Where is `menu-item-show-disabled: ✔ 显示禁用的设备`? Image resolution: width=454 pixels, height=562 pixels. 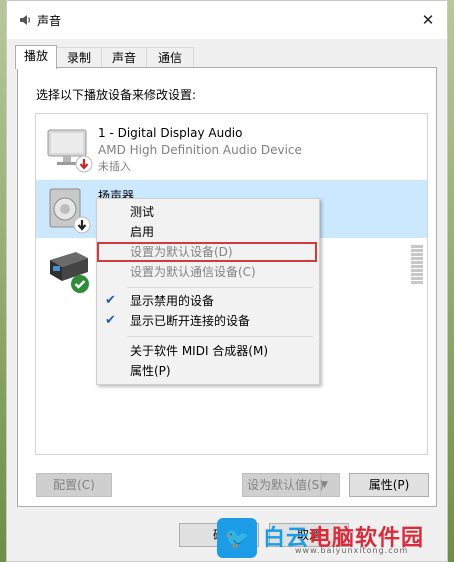 menu-item-show-disabled: ✔ 显示禁用的设备 is located at coordinates (207, 301).